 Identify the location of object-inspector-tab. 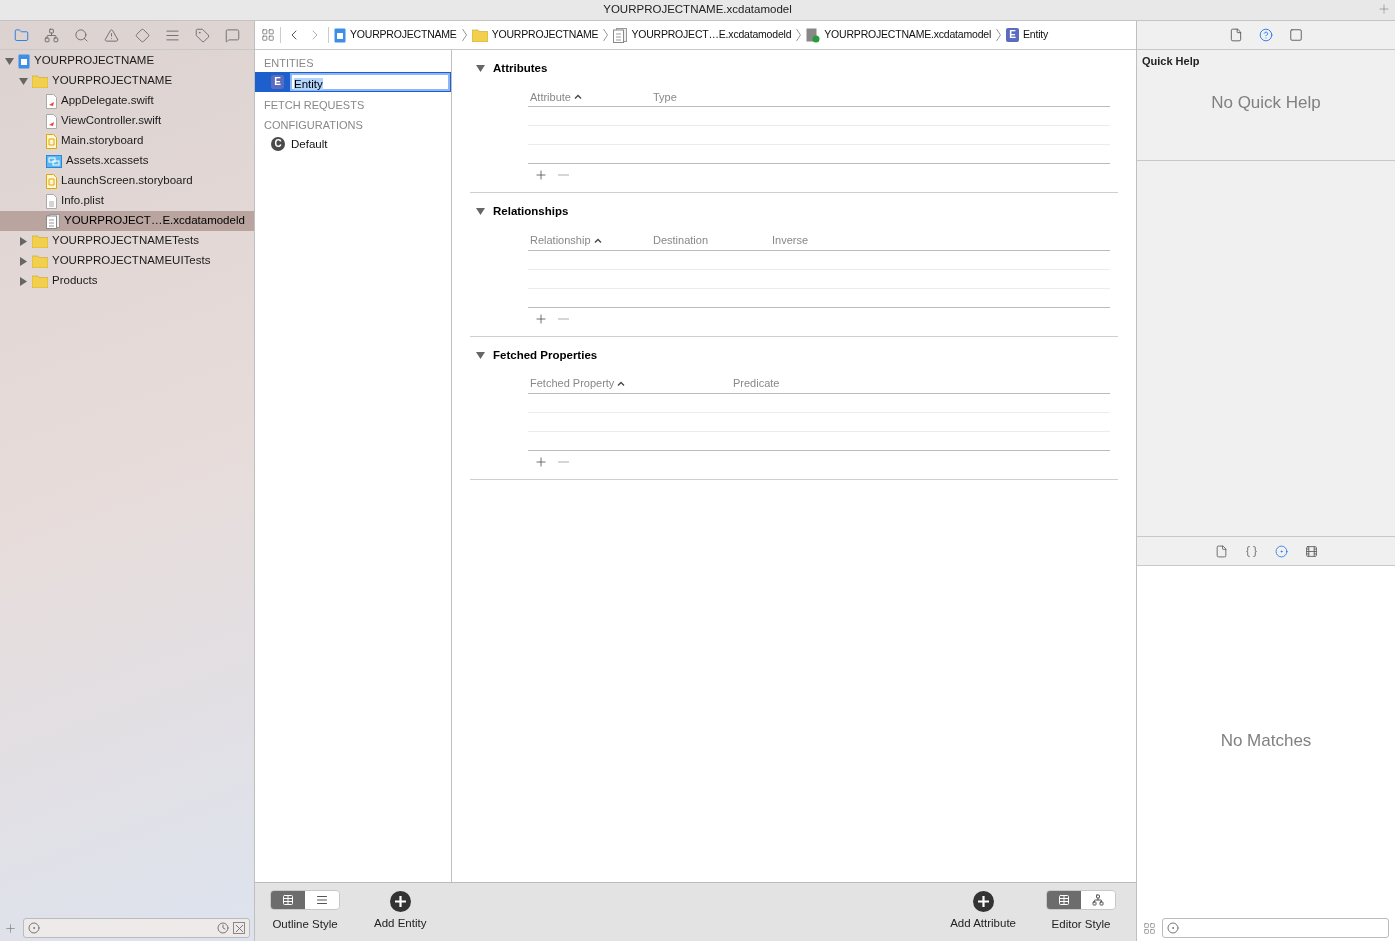
(1281, 551).